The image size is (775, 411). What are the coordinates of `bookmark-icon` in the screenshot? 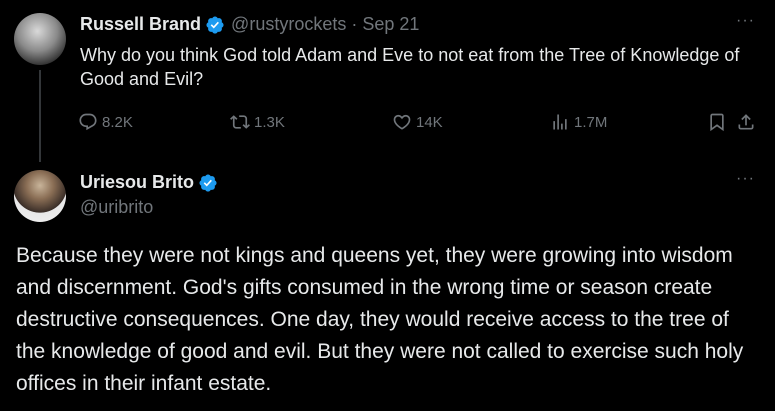 It's located at (717, 122).